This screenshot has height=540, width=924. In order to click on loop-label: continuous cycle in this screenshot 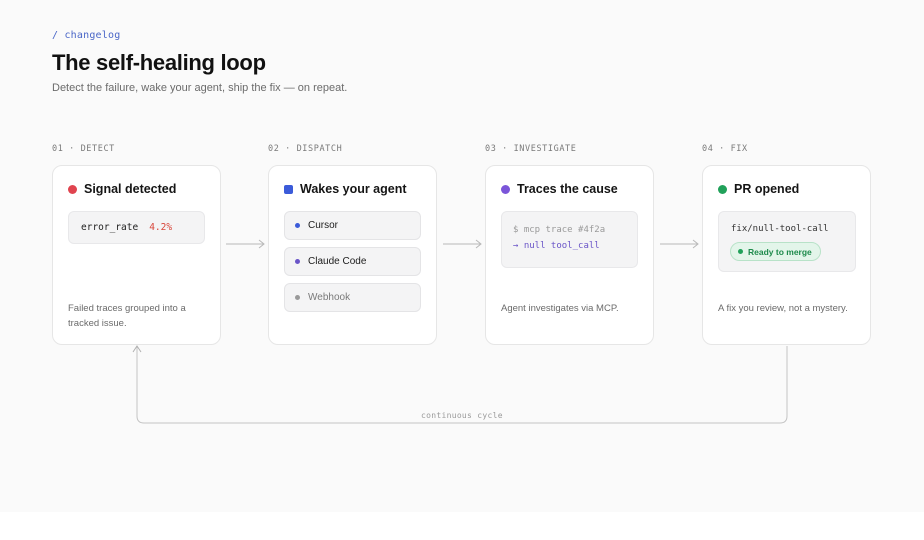, I will do `click(462, 415)`.